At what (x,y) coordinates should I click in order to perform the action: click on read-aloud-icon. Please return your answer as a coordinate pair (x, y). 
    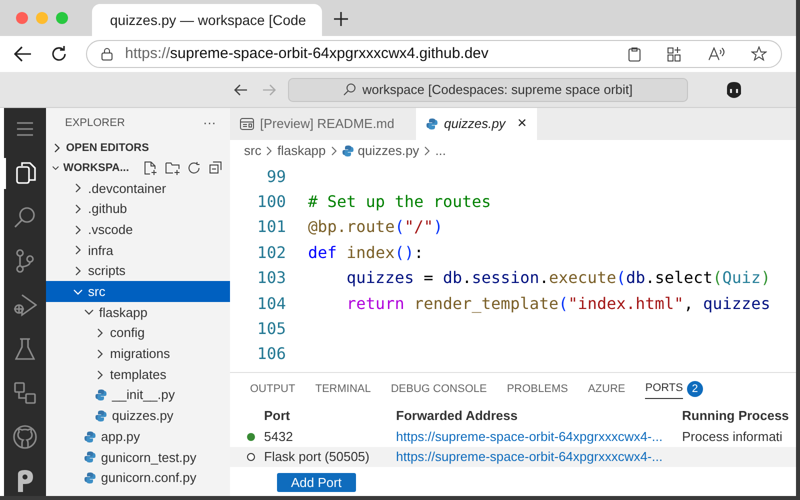
    Looking at the image, I should click on (716, 54).